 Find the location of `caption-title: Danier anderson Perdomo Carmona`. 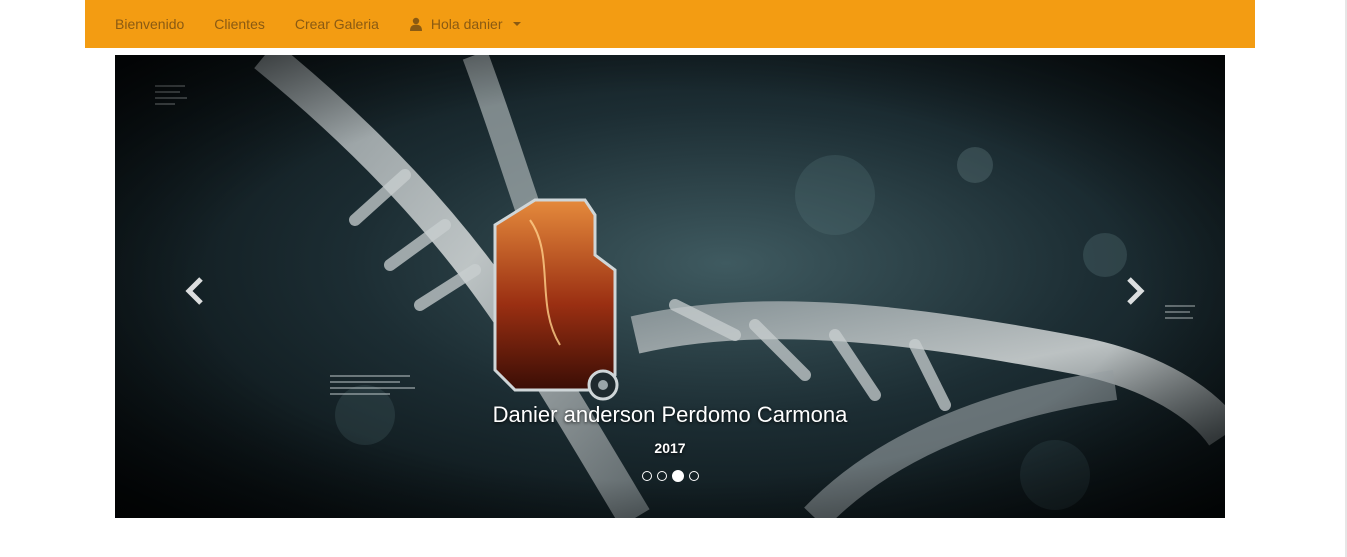

caption-title: Danier anderson Perdomo Carmona is located at coordinates (670, 414).